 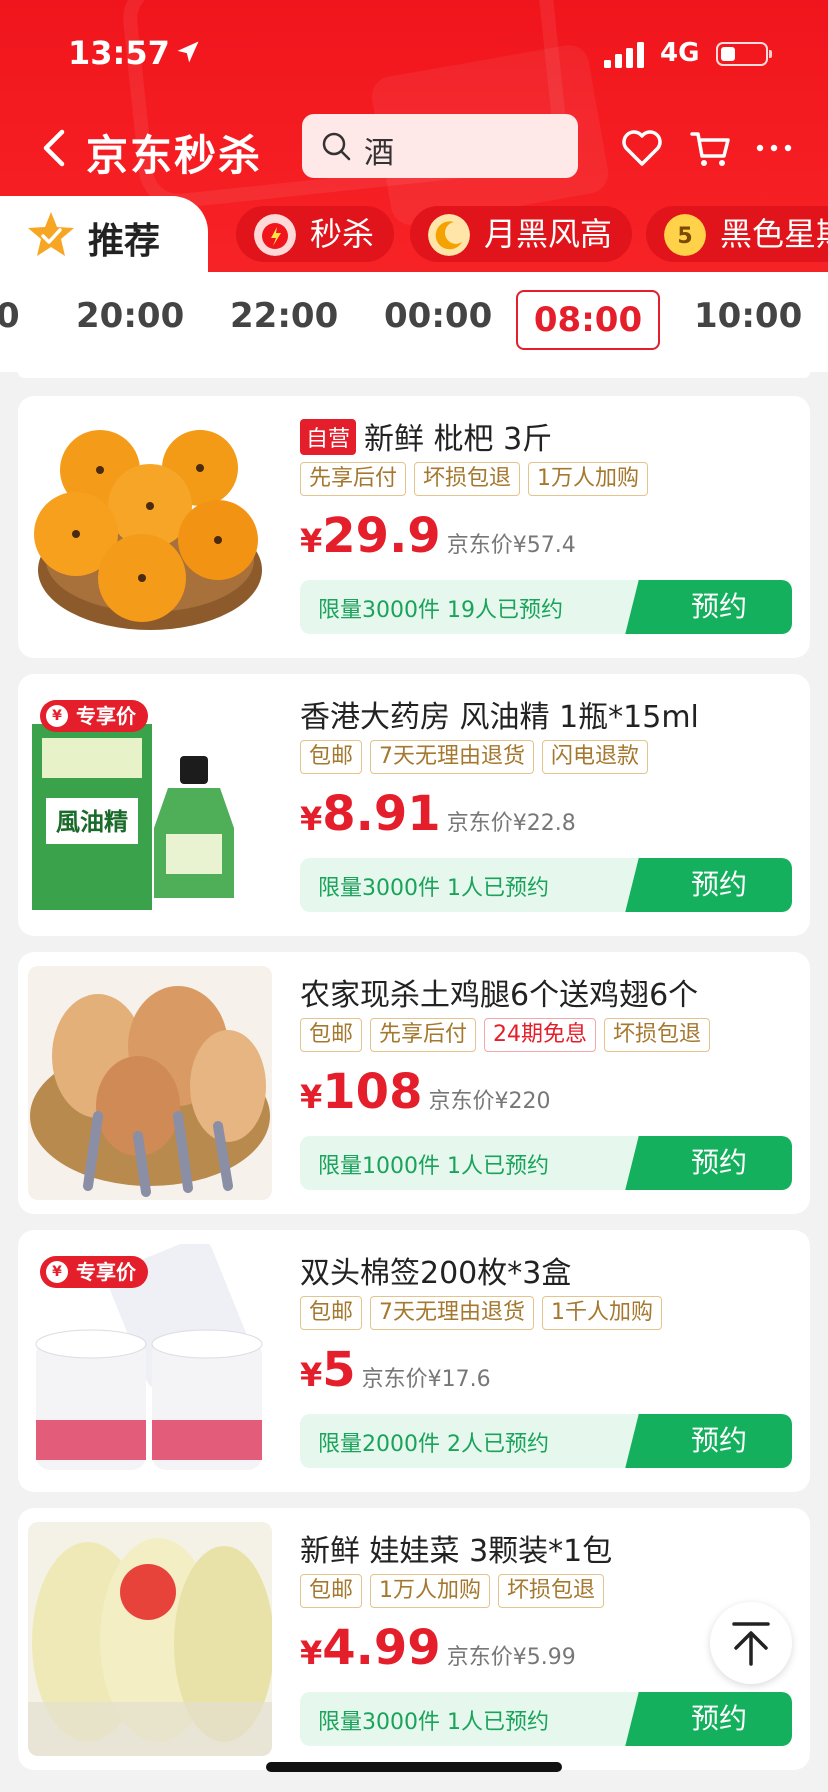 What do you see at coordinates (489, 1101) in the screenshot?
I see `jd-price: 京东价¥220` at bounding box center [489, 1101].